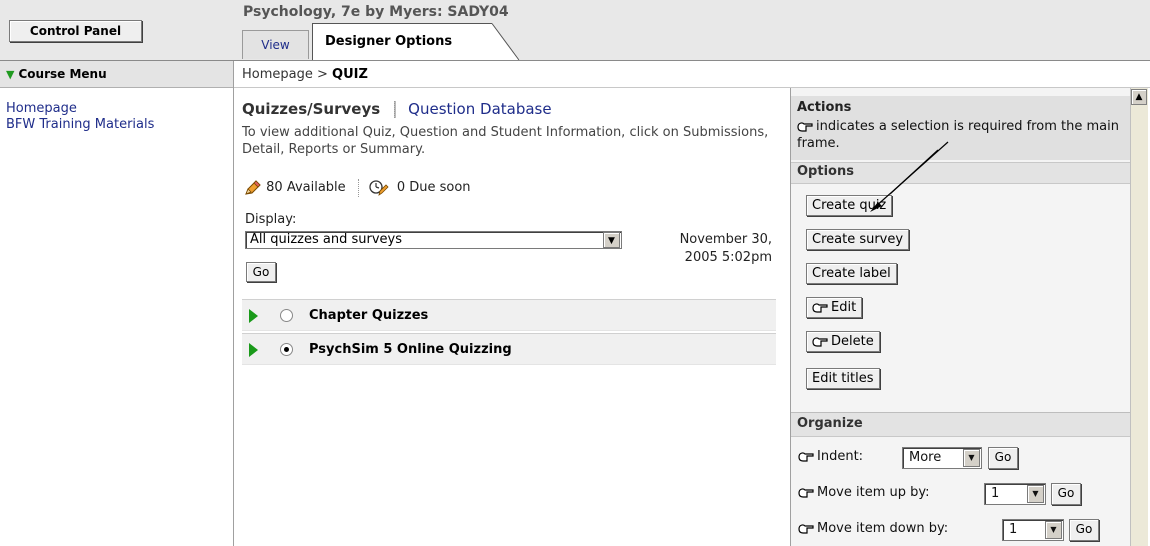 This screenshot has height=546, width=1150. I want to click on indent-label: Indent:, so click(840, 456).